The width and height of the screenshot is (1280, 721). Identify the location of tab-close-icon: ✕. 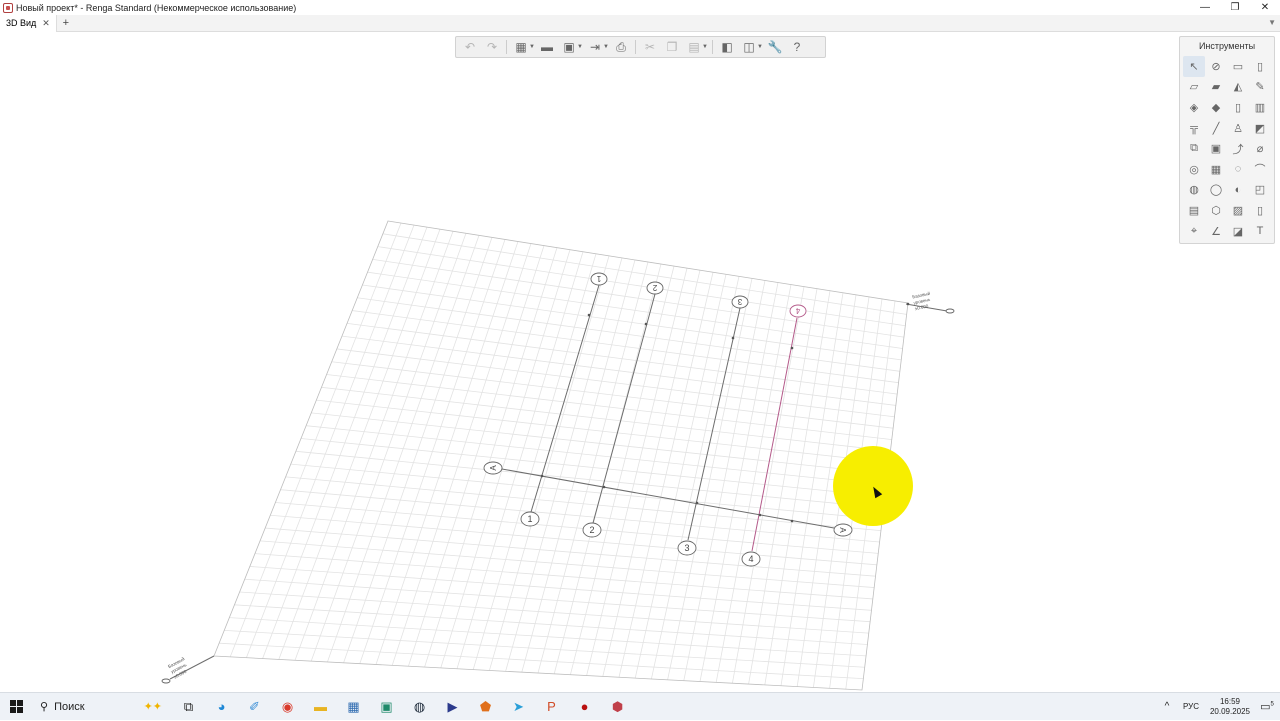
(46, 23).